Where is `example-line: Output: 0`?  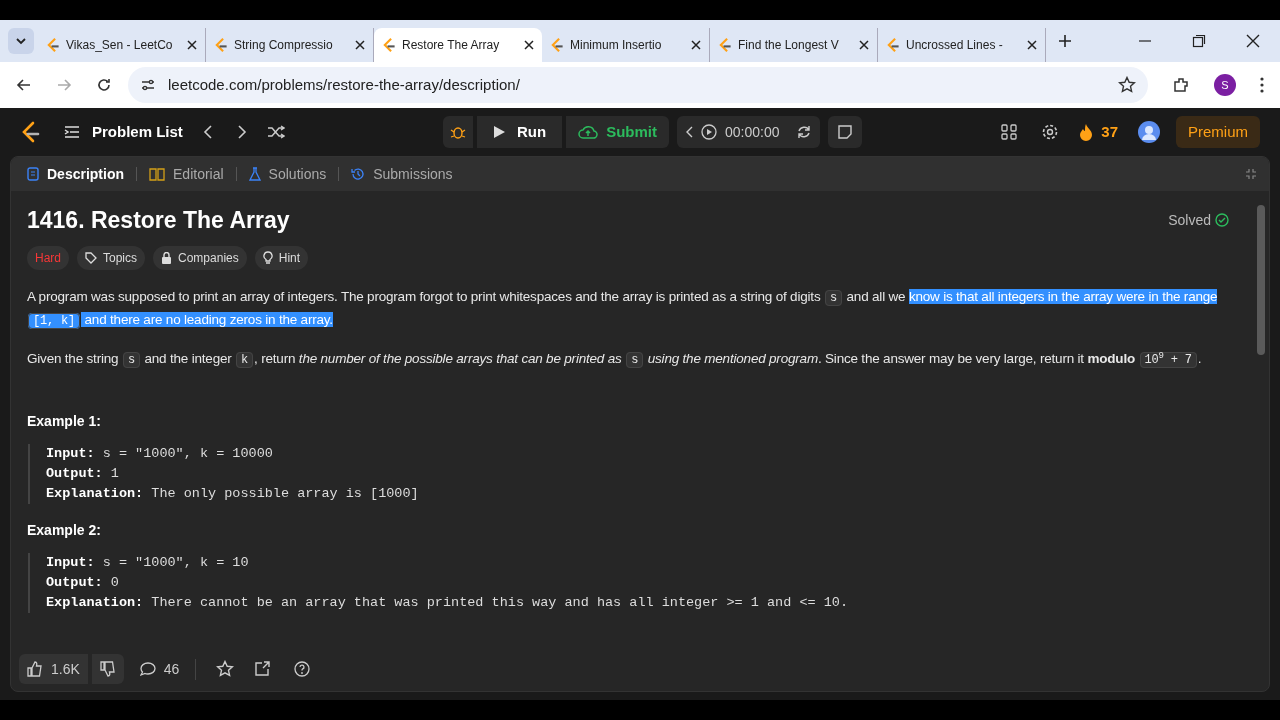 example-line: Output: 0 is located at coordinates (83, 582).